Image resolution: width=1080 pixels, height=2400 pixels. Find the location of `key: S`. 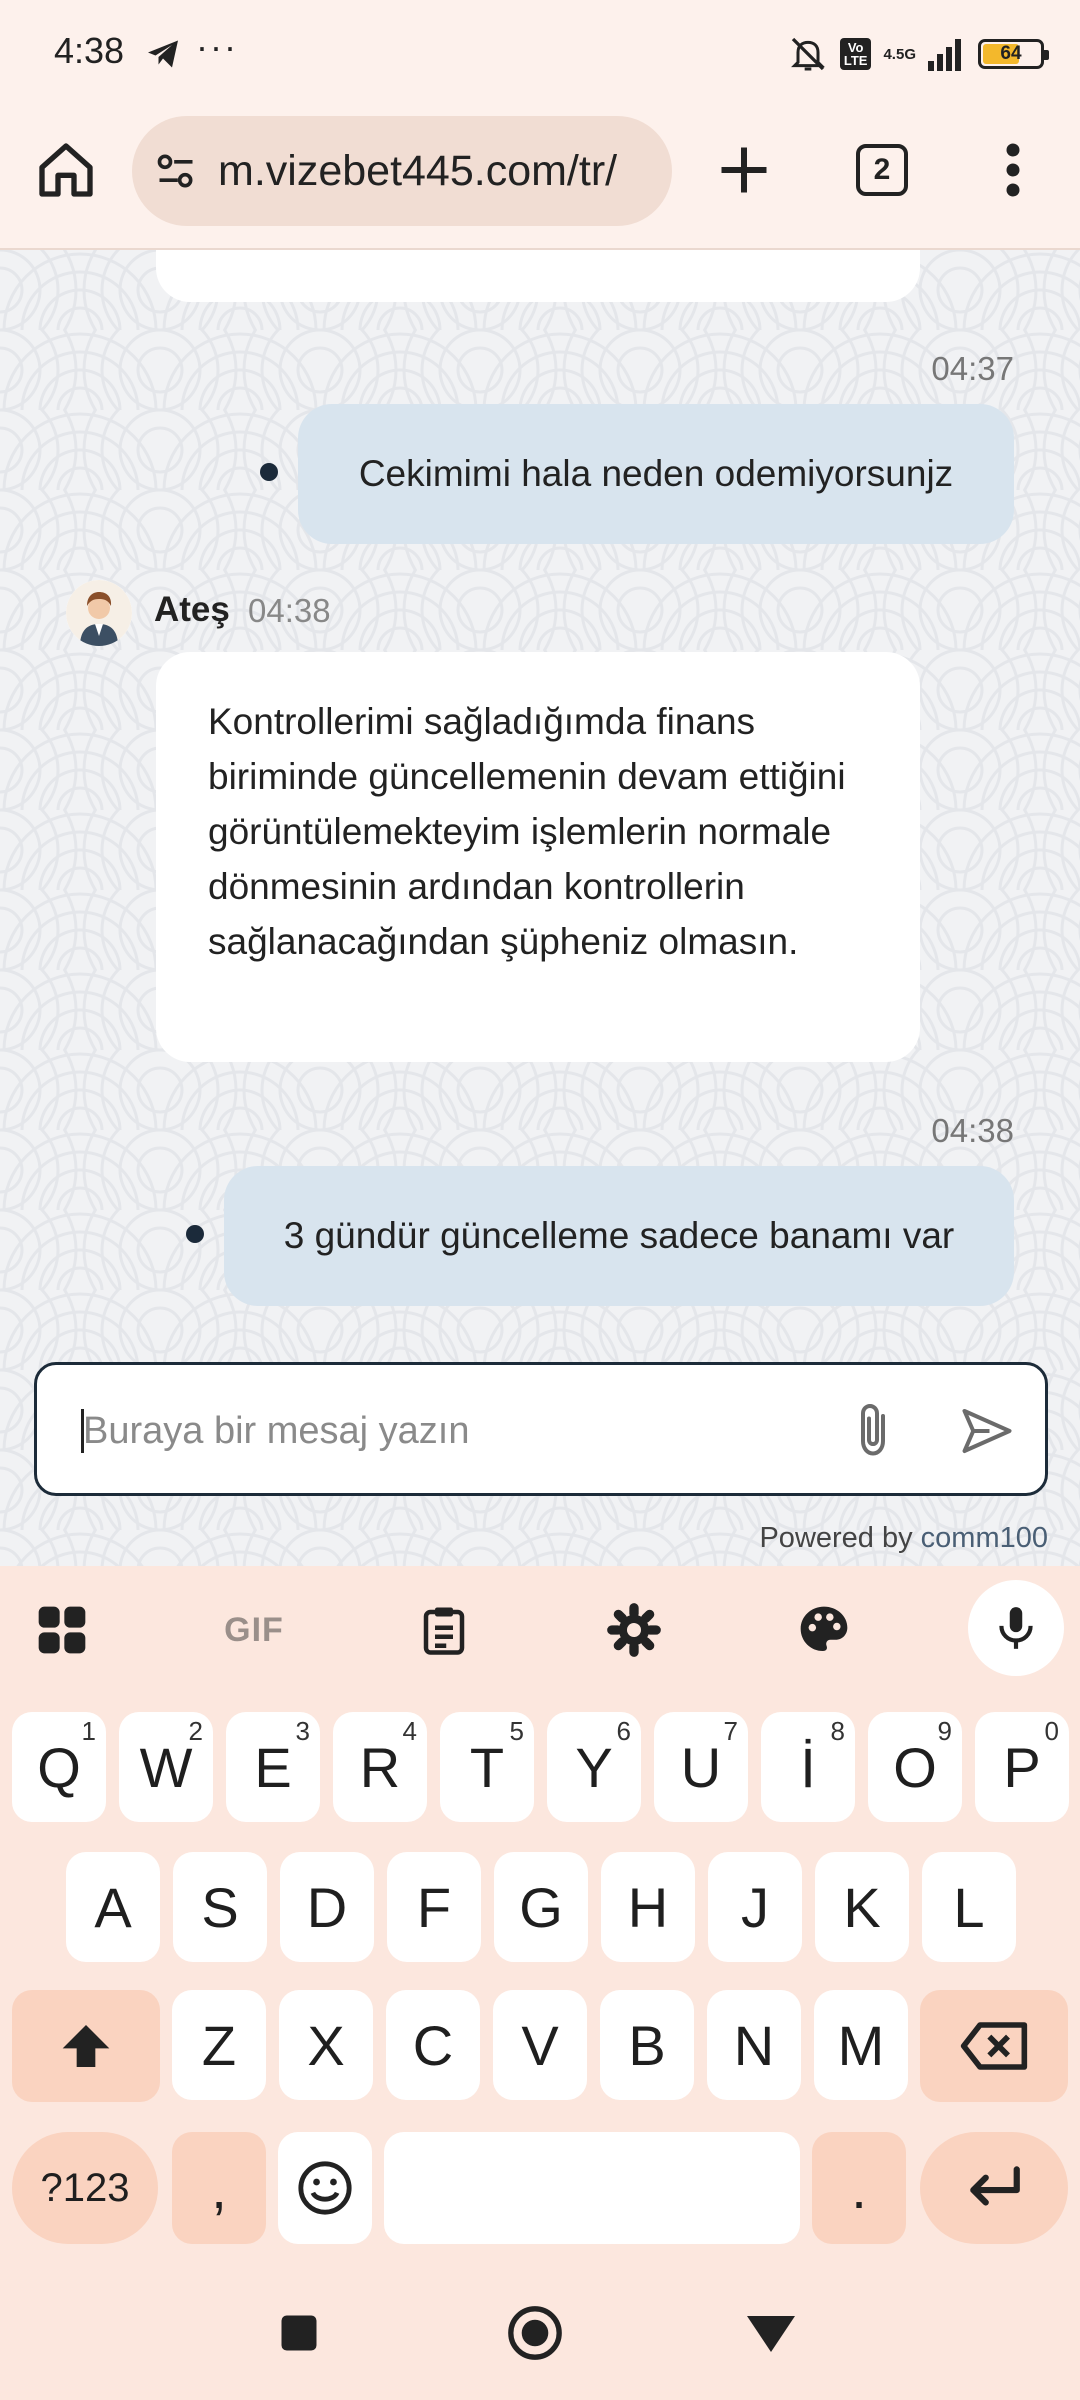

key: S is located at coordinates (220, 1907).